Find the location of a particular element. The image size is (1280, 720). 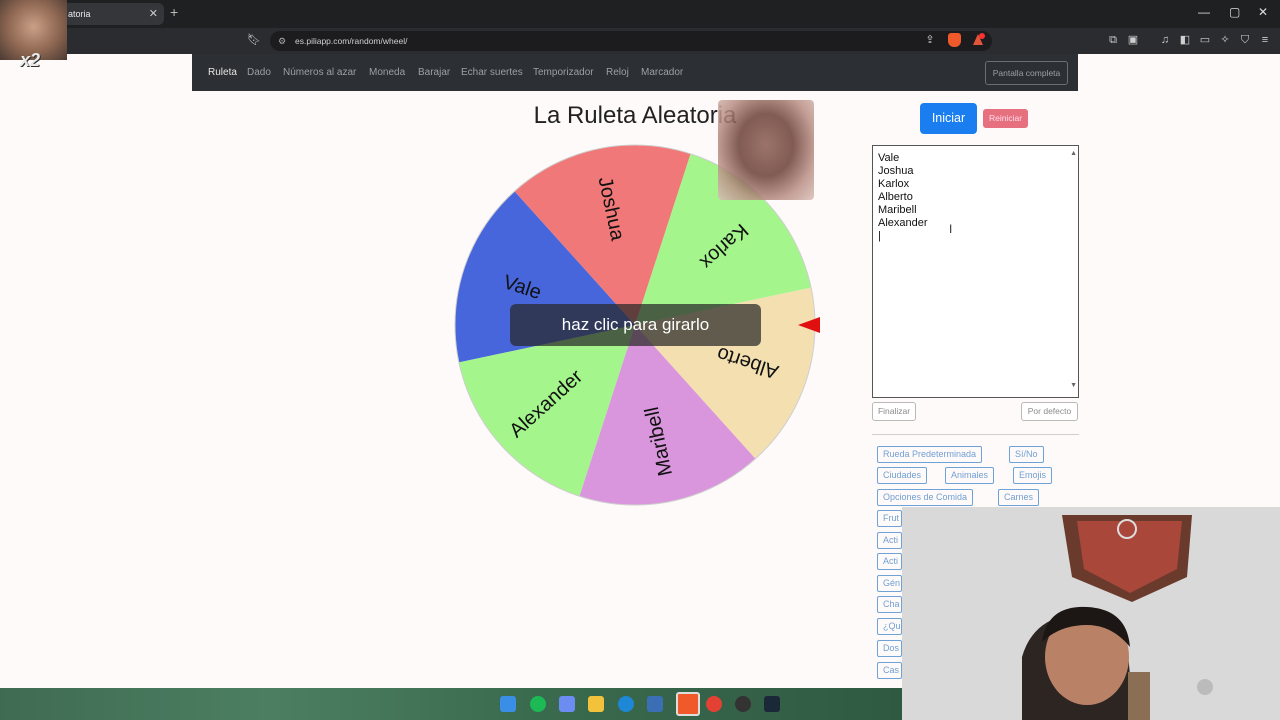

browser-tab-bar: atoria ✕ + — ▢ ✕ is located at coordinates (640, 14).